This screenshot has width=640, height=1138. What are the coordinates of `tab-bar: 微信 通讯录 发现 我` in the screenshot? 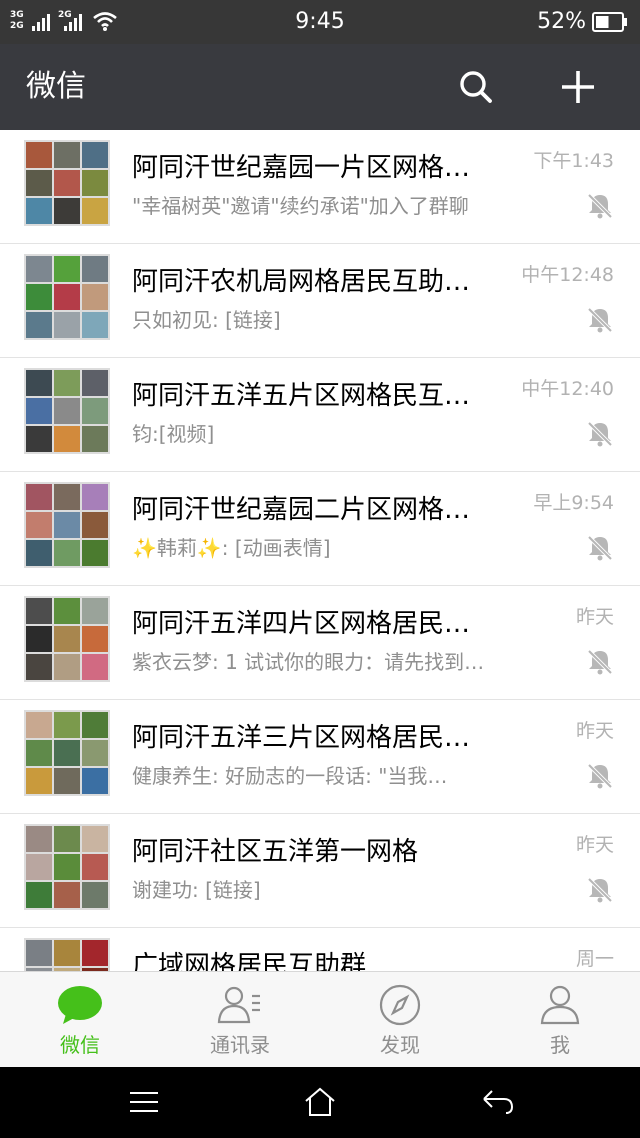 It's located at (320, 1019).